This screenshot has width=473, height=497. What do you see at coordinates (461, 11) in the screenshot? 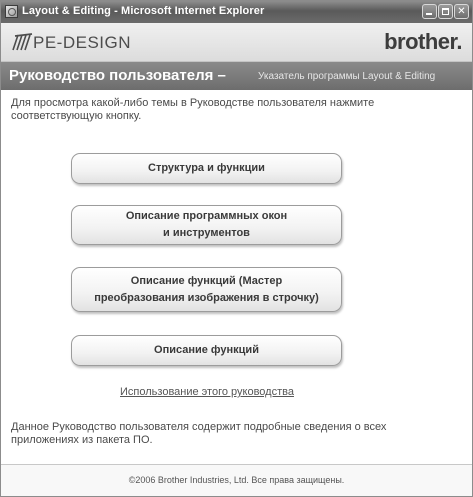
I see `close-button: ✕` at bounding box center [461, 11].